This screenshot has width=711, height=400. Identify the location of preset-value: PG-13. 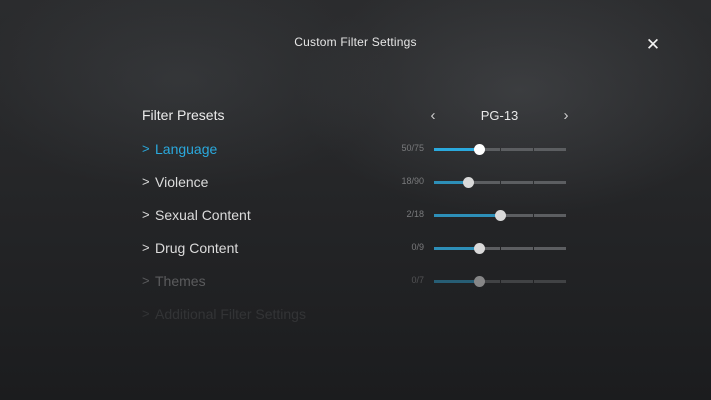
(499, 115).